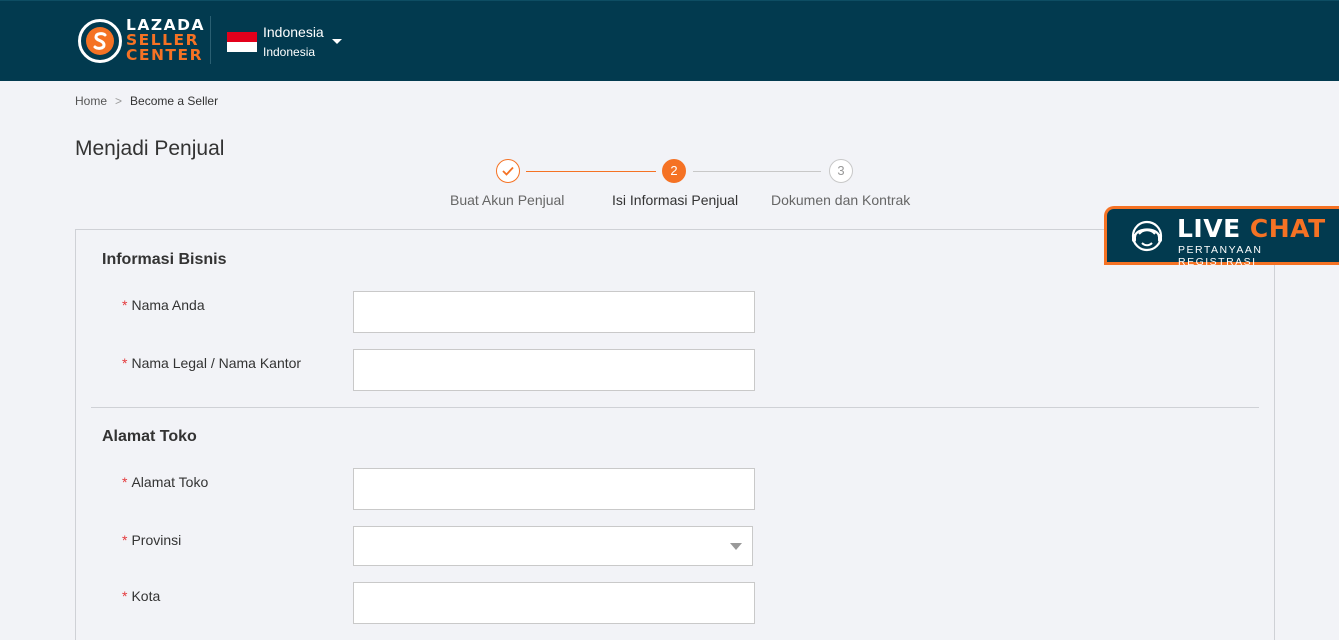 Image resolution: width=1339 pixels, height=640 pixels. What do you see at coordinates (1209, 228) in the screenshot?
I see `live-chat-live: LIVE` at bounding box center [1209, 228].